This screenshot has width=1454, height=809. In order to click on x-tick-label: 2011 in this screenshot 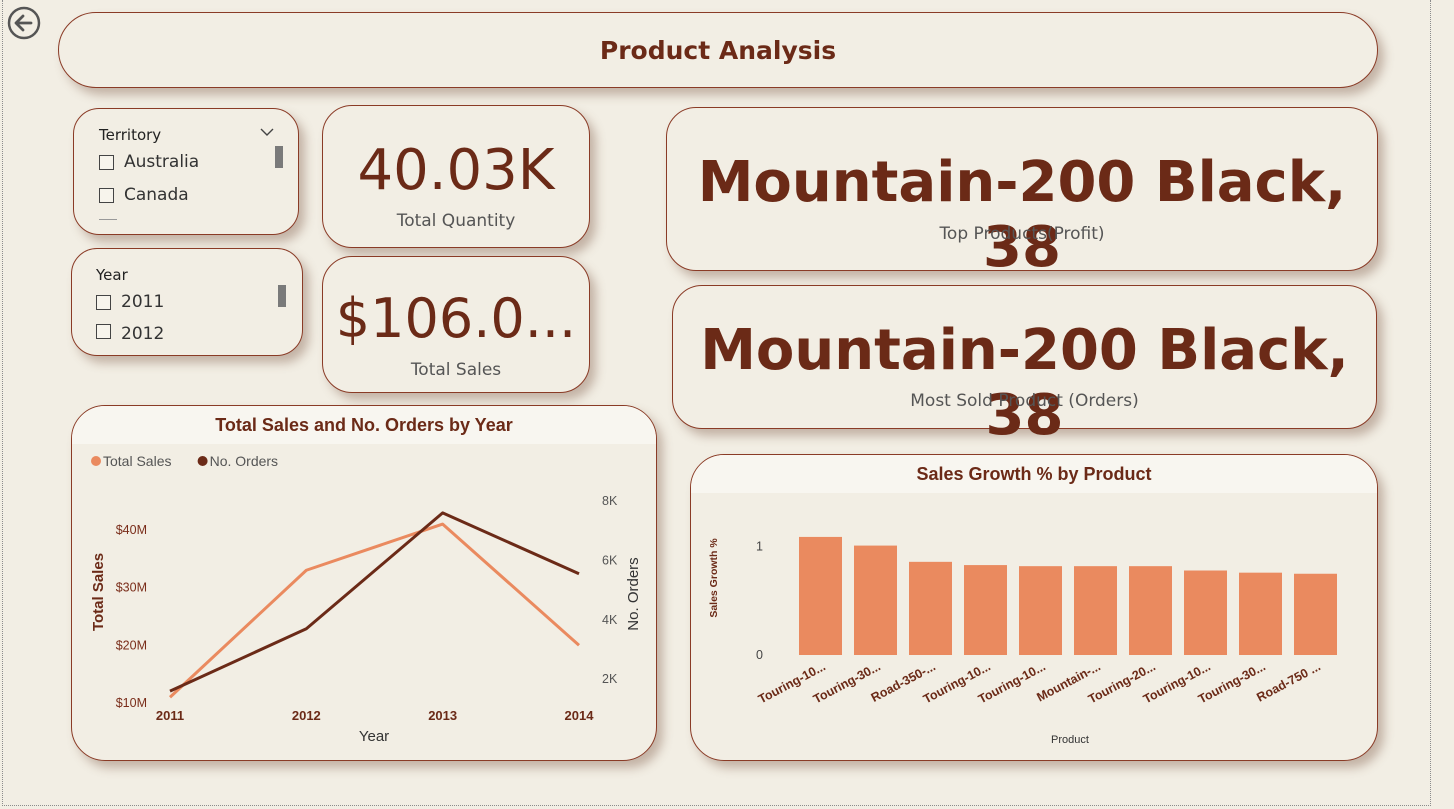, I will do `click(170, 715)`.